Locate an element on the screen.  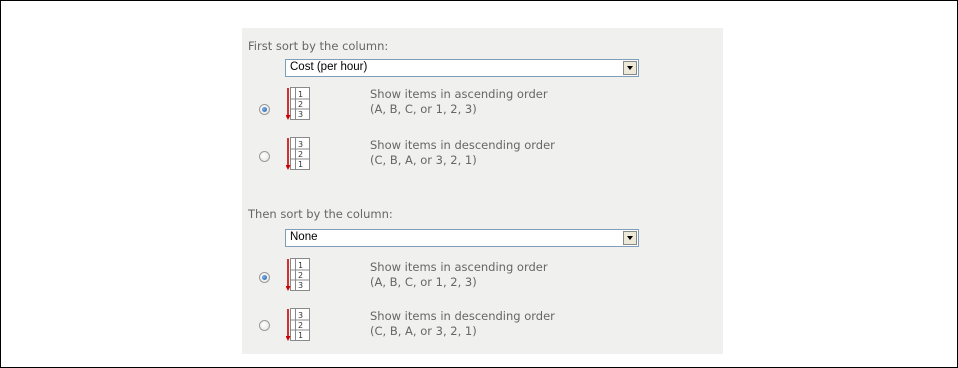
first-sort-column-select: Cost (per hour) is located at coordinates (462, 68).